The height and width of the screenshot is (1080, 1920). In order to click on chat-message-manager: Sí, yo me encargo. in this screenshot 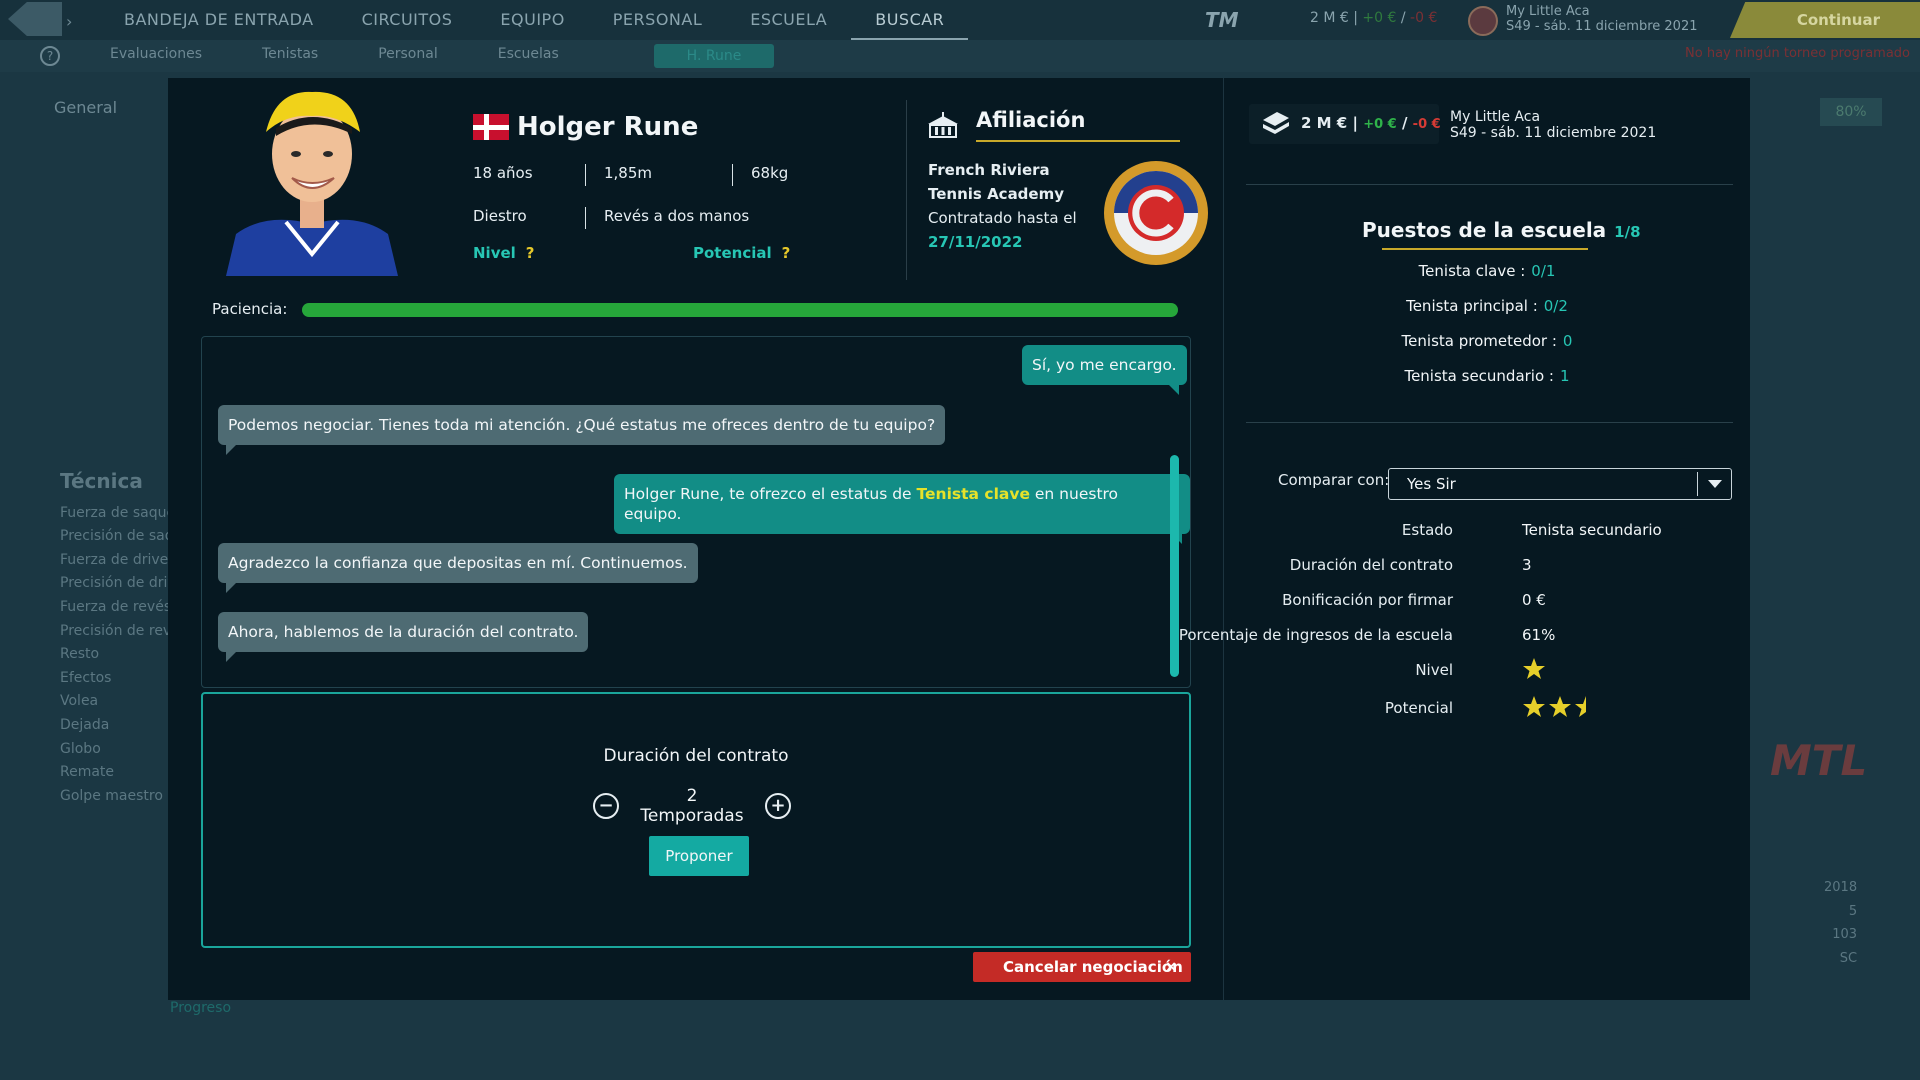, I will do `click(1104, 370)`.